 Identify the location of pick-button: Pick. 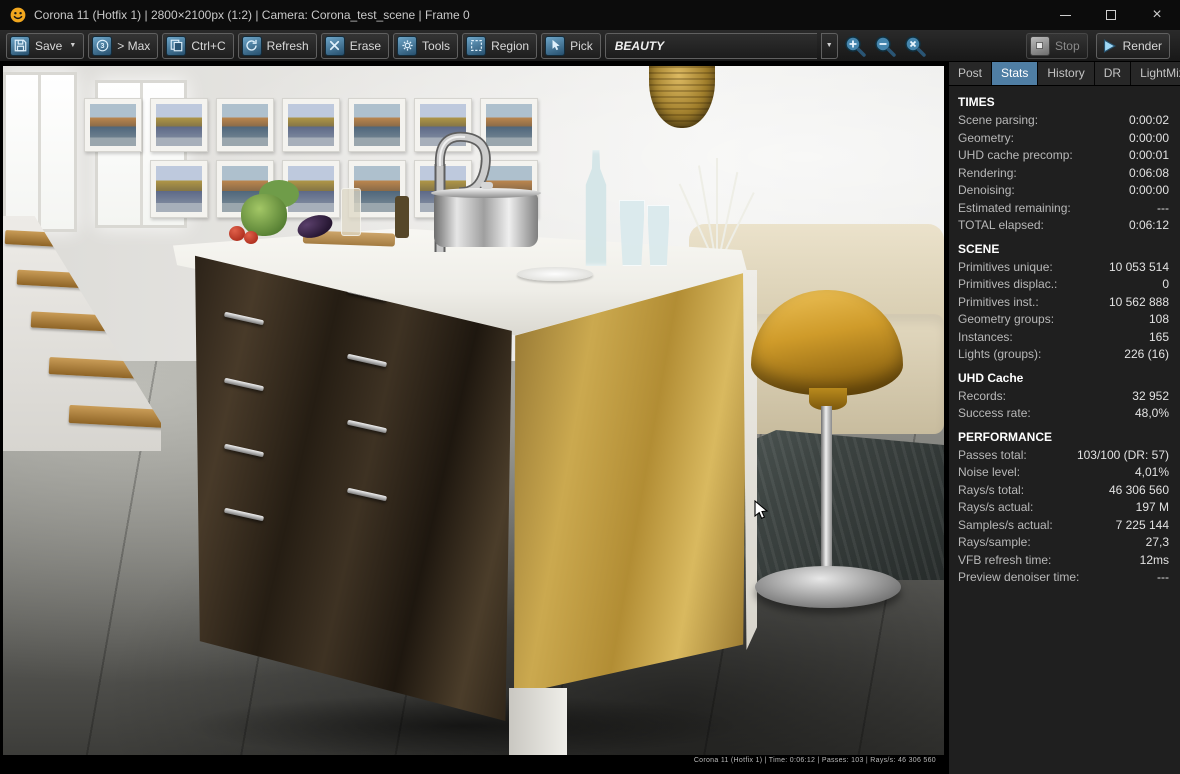
(571, 45).